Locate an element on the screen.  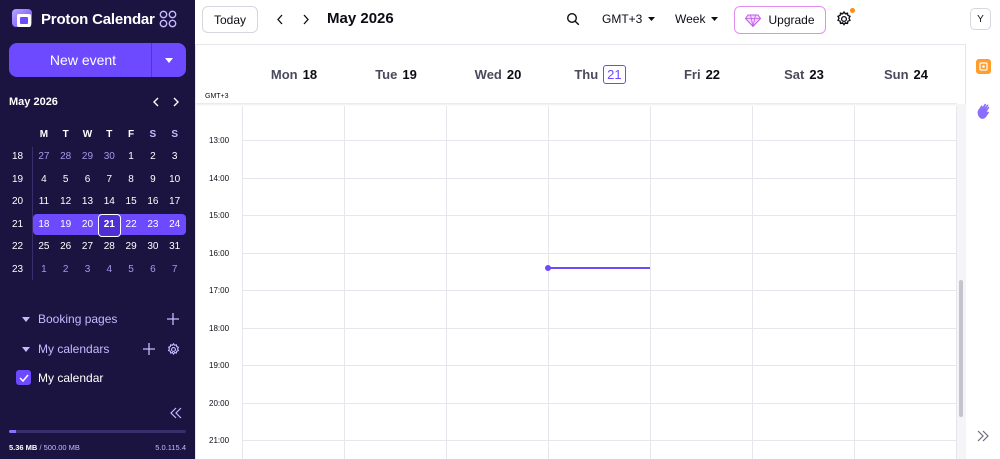
mini-calendar-day: 23 is located at coordinates (153, 224).